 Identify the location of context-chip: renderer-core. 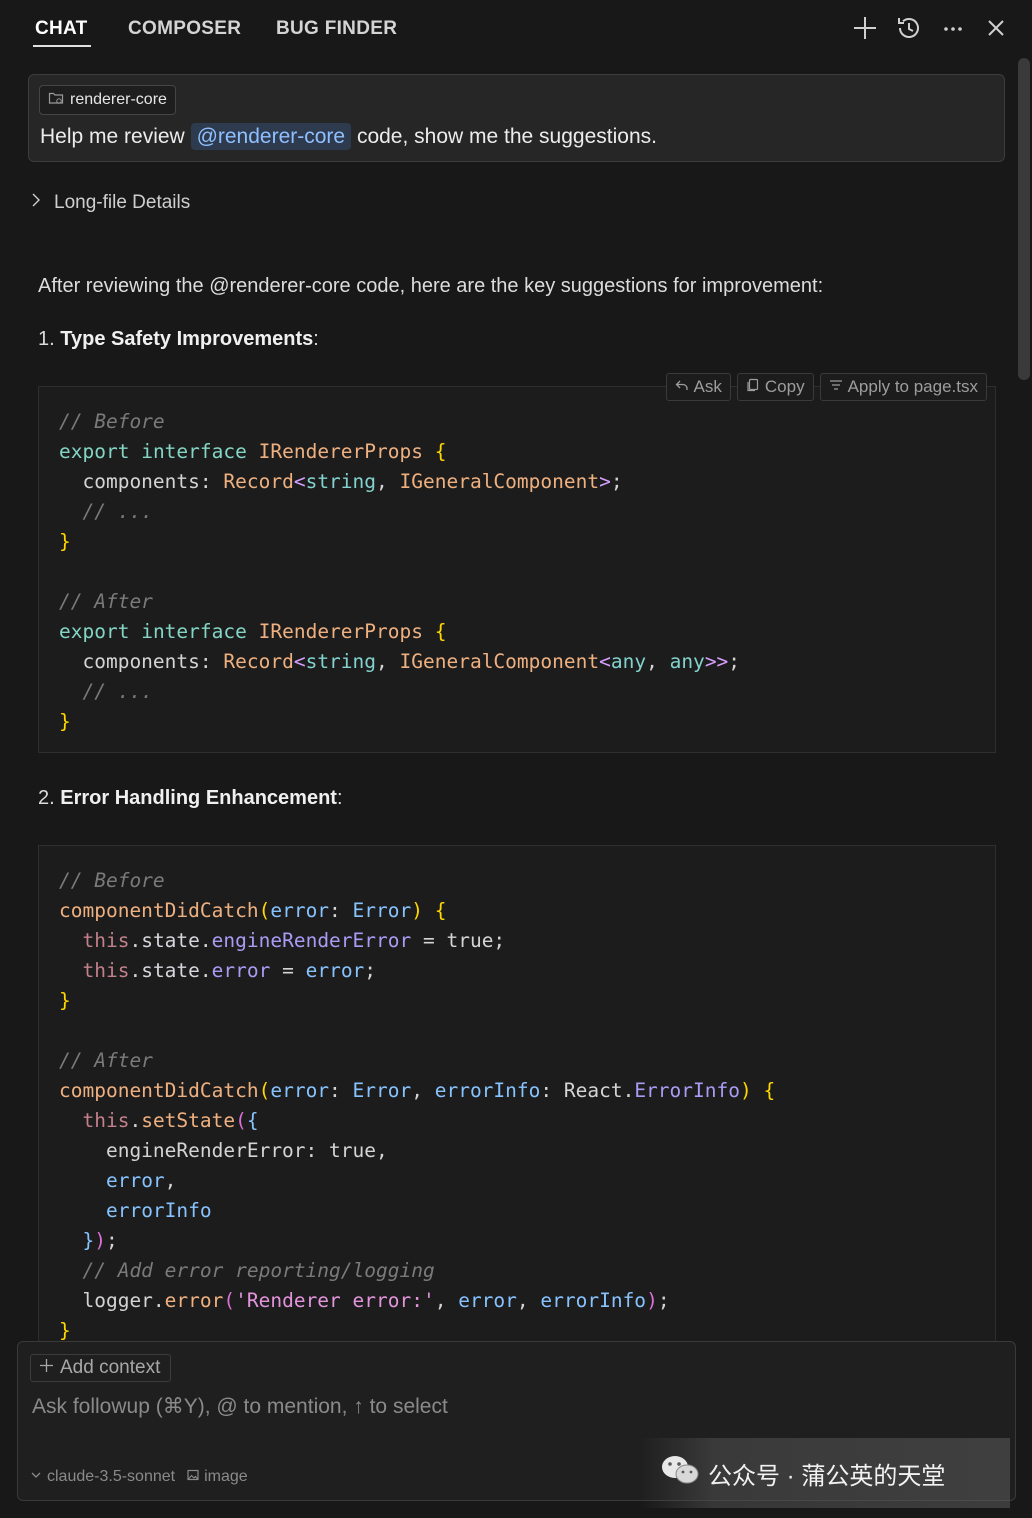
(107, 100).